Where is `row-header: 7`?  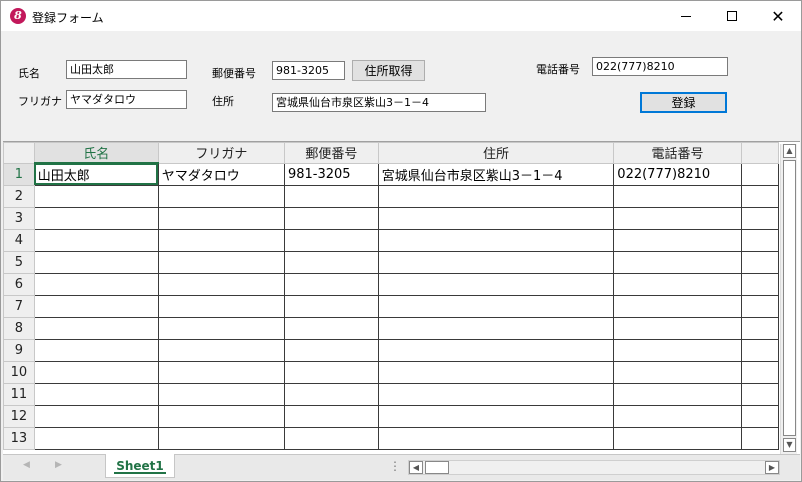 row-header: 7 is located at coordinates (19, 306).